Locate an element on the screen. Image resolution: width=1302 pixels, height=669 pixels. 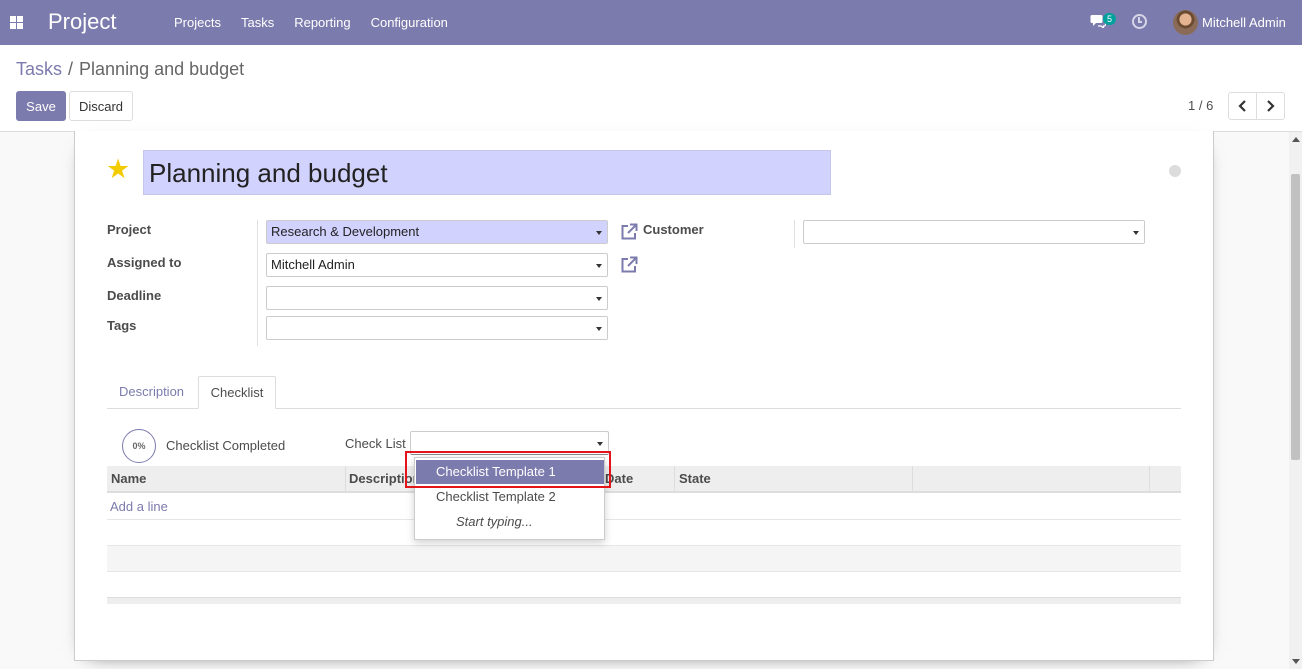
customer-label: Customer is located at coordinates (673, 229).